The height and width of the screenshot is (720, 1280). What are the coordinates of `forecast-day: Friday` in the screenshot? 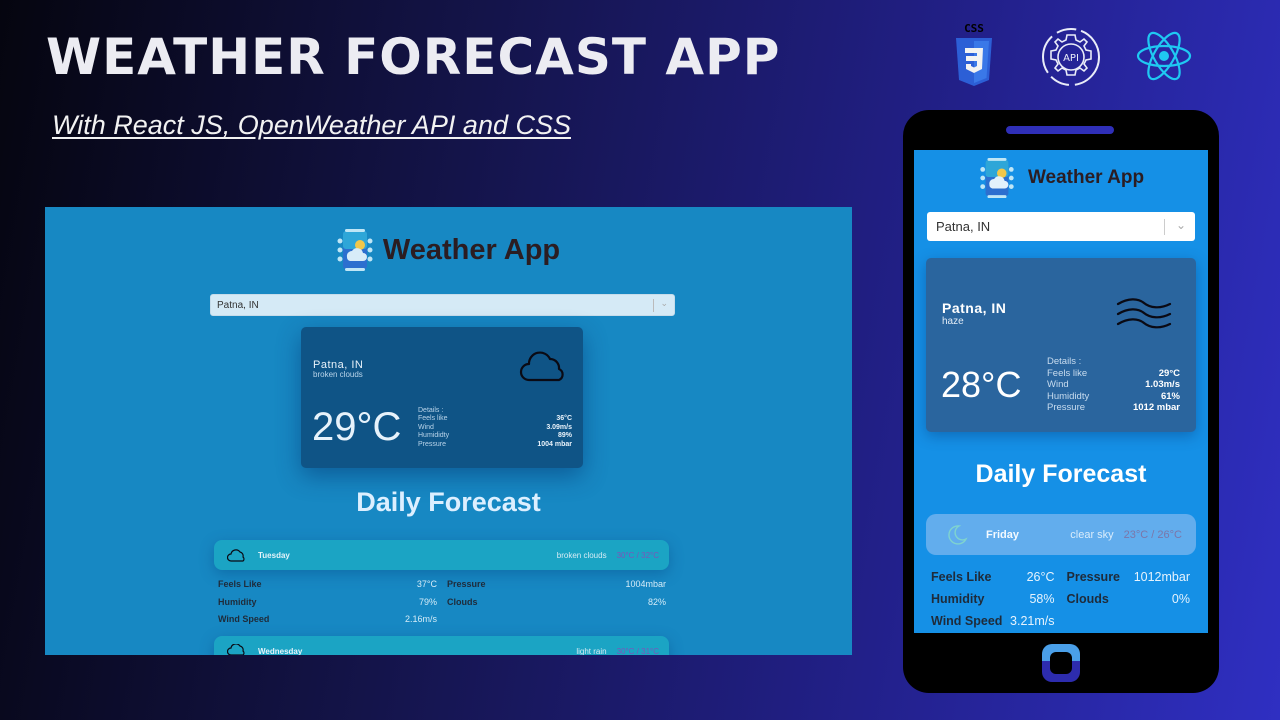 It's located at (1003, 534).